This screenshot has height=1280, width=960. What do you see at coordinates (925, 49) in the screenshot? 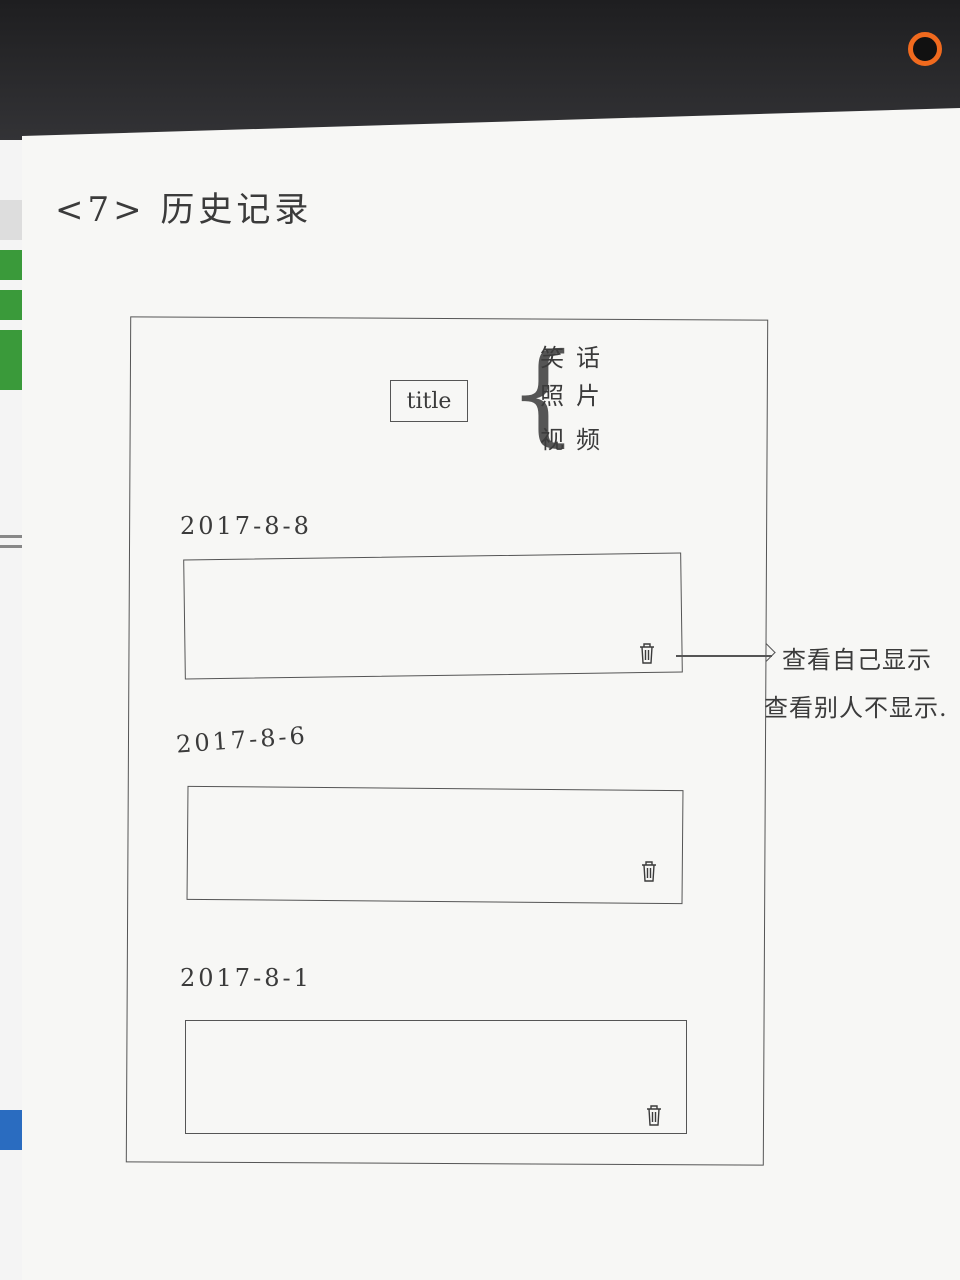
I see `camera-icon` at bounding box center [925, 49].